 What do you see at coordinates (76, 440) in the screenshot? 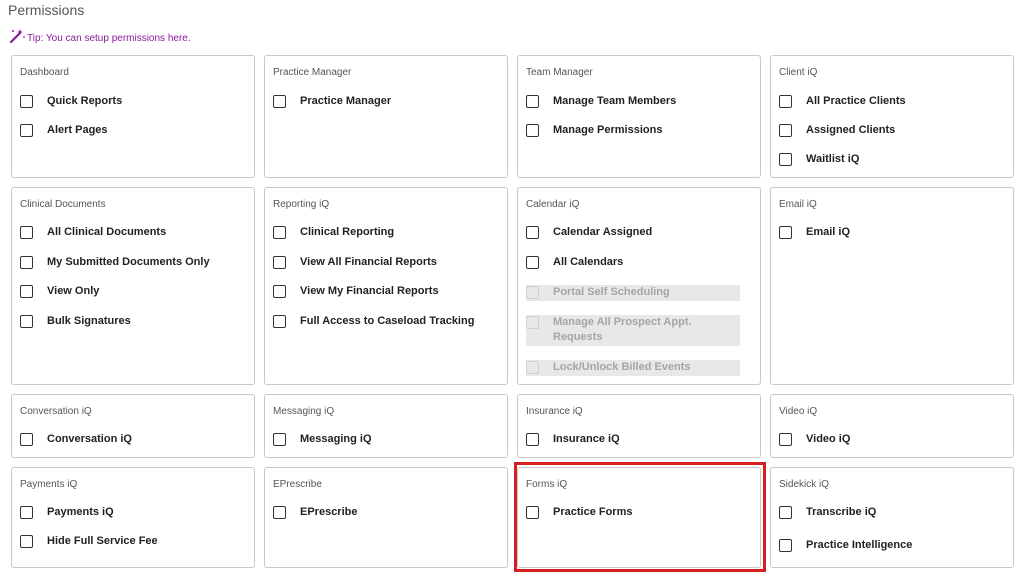
I see `permission-conversation-iq: Conversation iQ` at bounding box center [76, 440].